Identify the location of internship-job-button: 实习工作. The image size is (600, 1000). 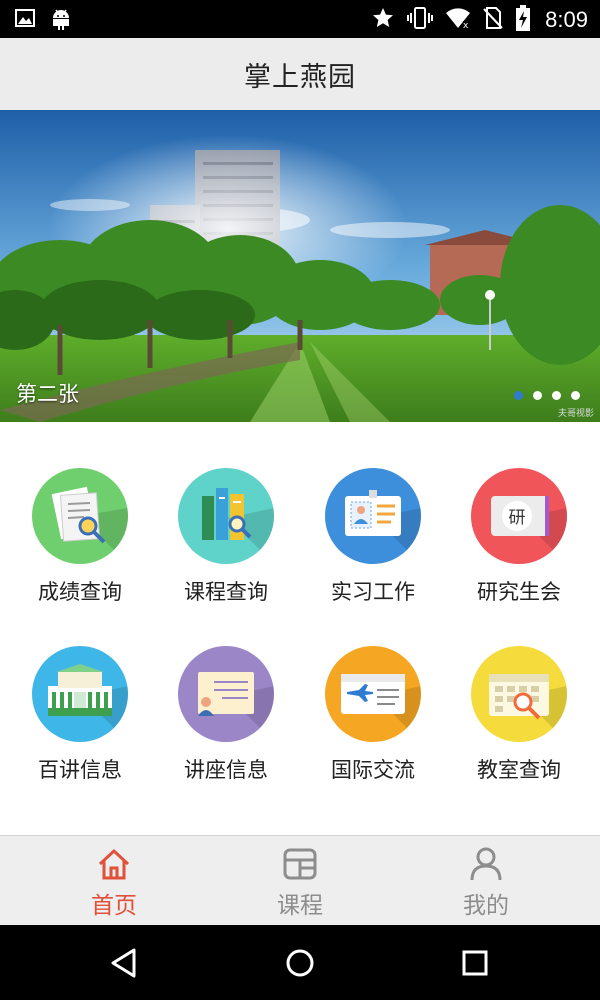
(373, 548).